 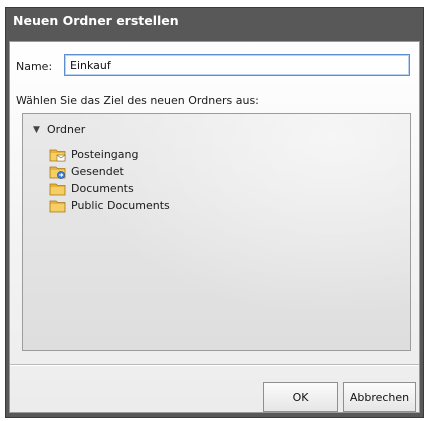 I want to click on tree-item-label: Gesendet, so click(x=97, y=171).